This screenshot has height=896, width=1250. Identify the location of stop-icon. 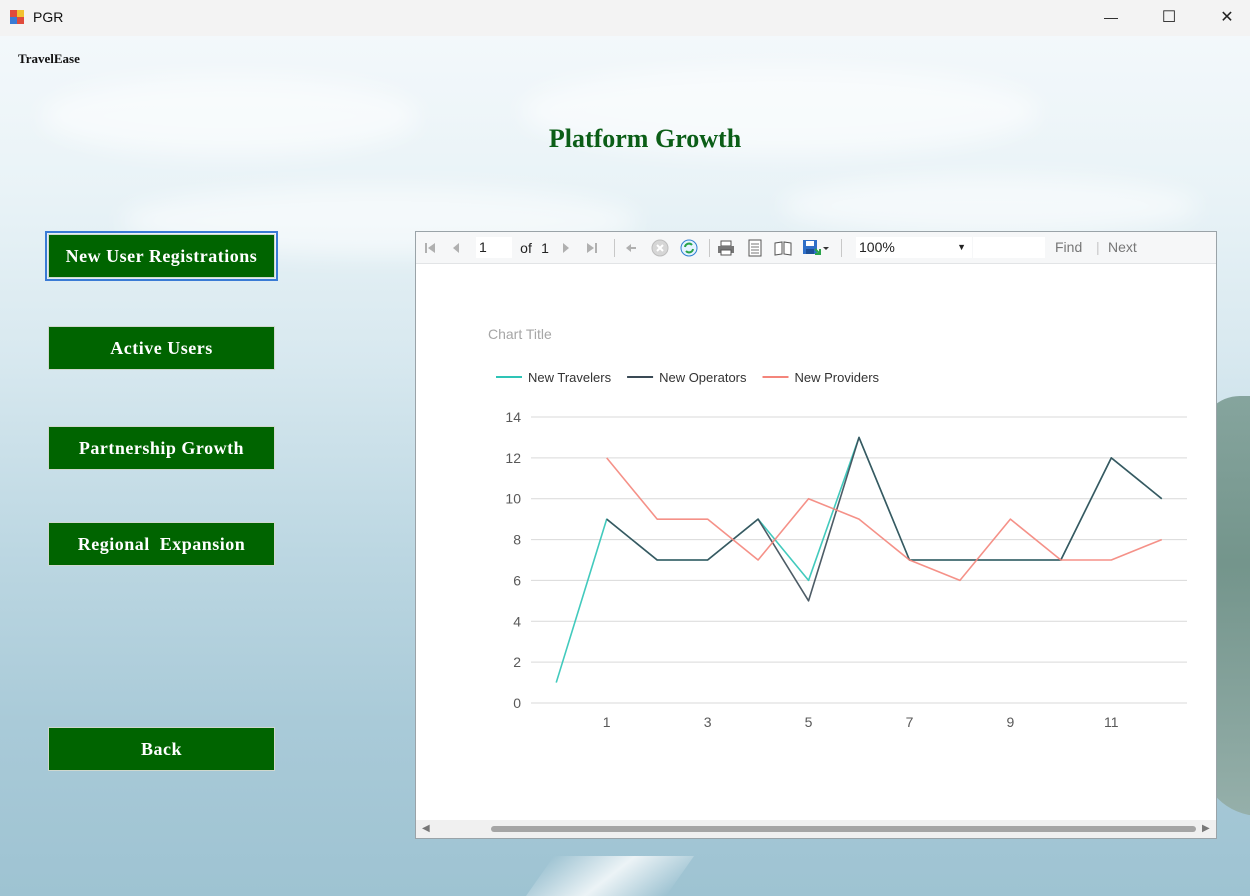
(660, 247).